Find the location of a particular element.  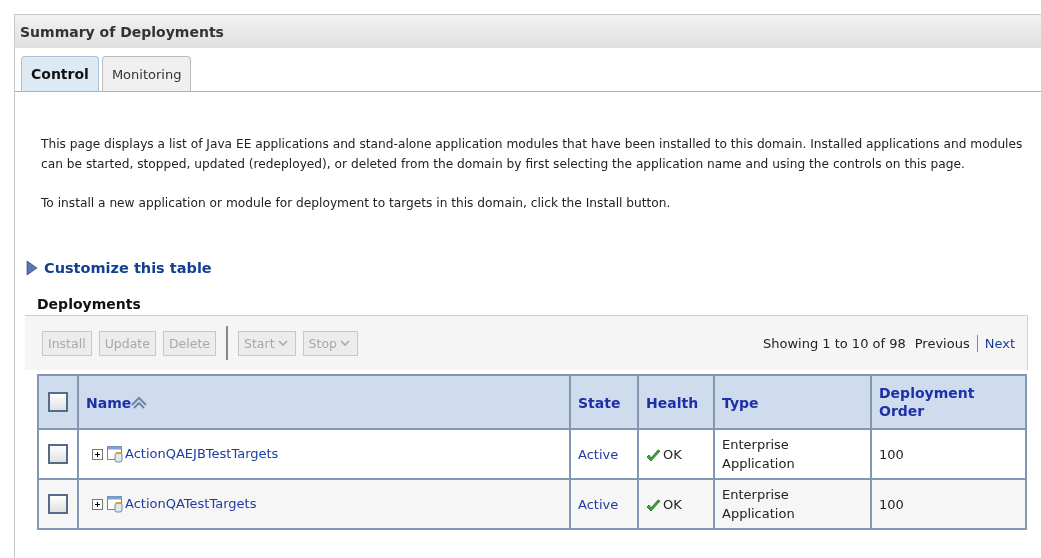

customize-link: Customize this table is located at coordinates (128, 268).